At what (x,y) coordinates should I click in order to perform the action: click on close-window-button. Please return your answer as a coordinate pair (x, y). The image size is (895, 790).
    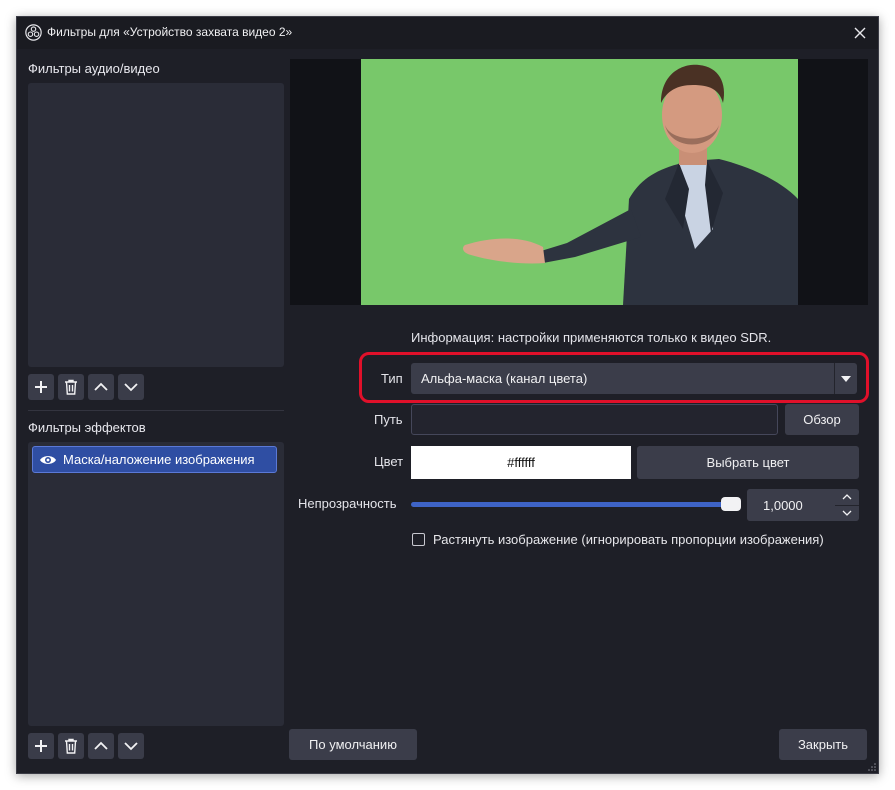
    Looking at the image, I should click on (860, 33).